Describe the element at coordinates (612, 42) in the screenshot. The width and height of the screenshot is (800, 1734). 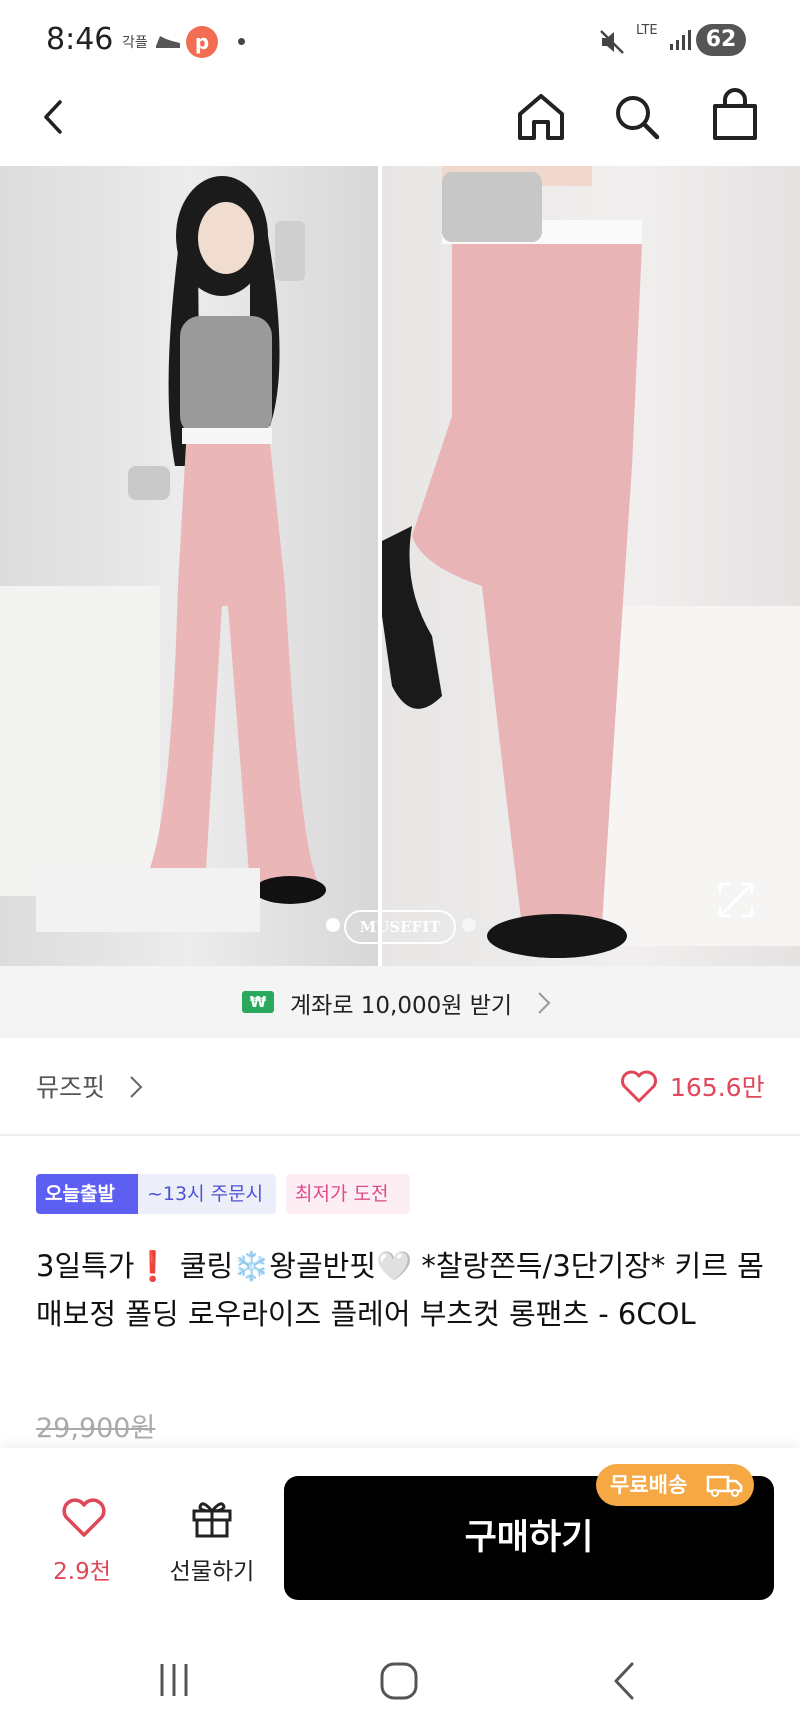
I see `mute-icon` at that location.